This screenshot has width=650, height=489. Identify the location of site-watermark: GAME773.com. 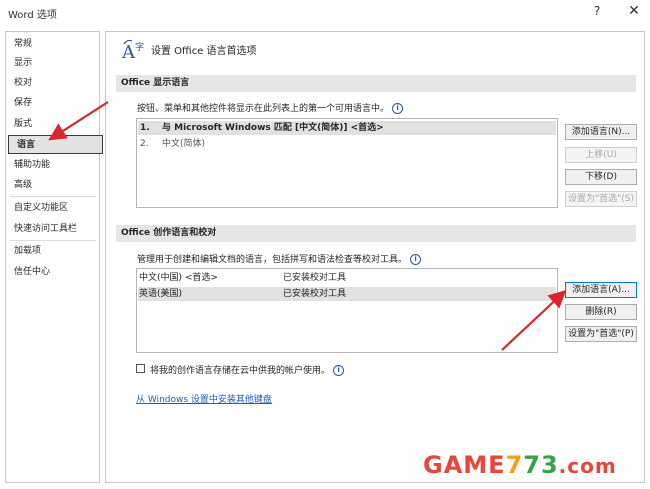
(520, 465).